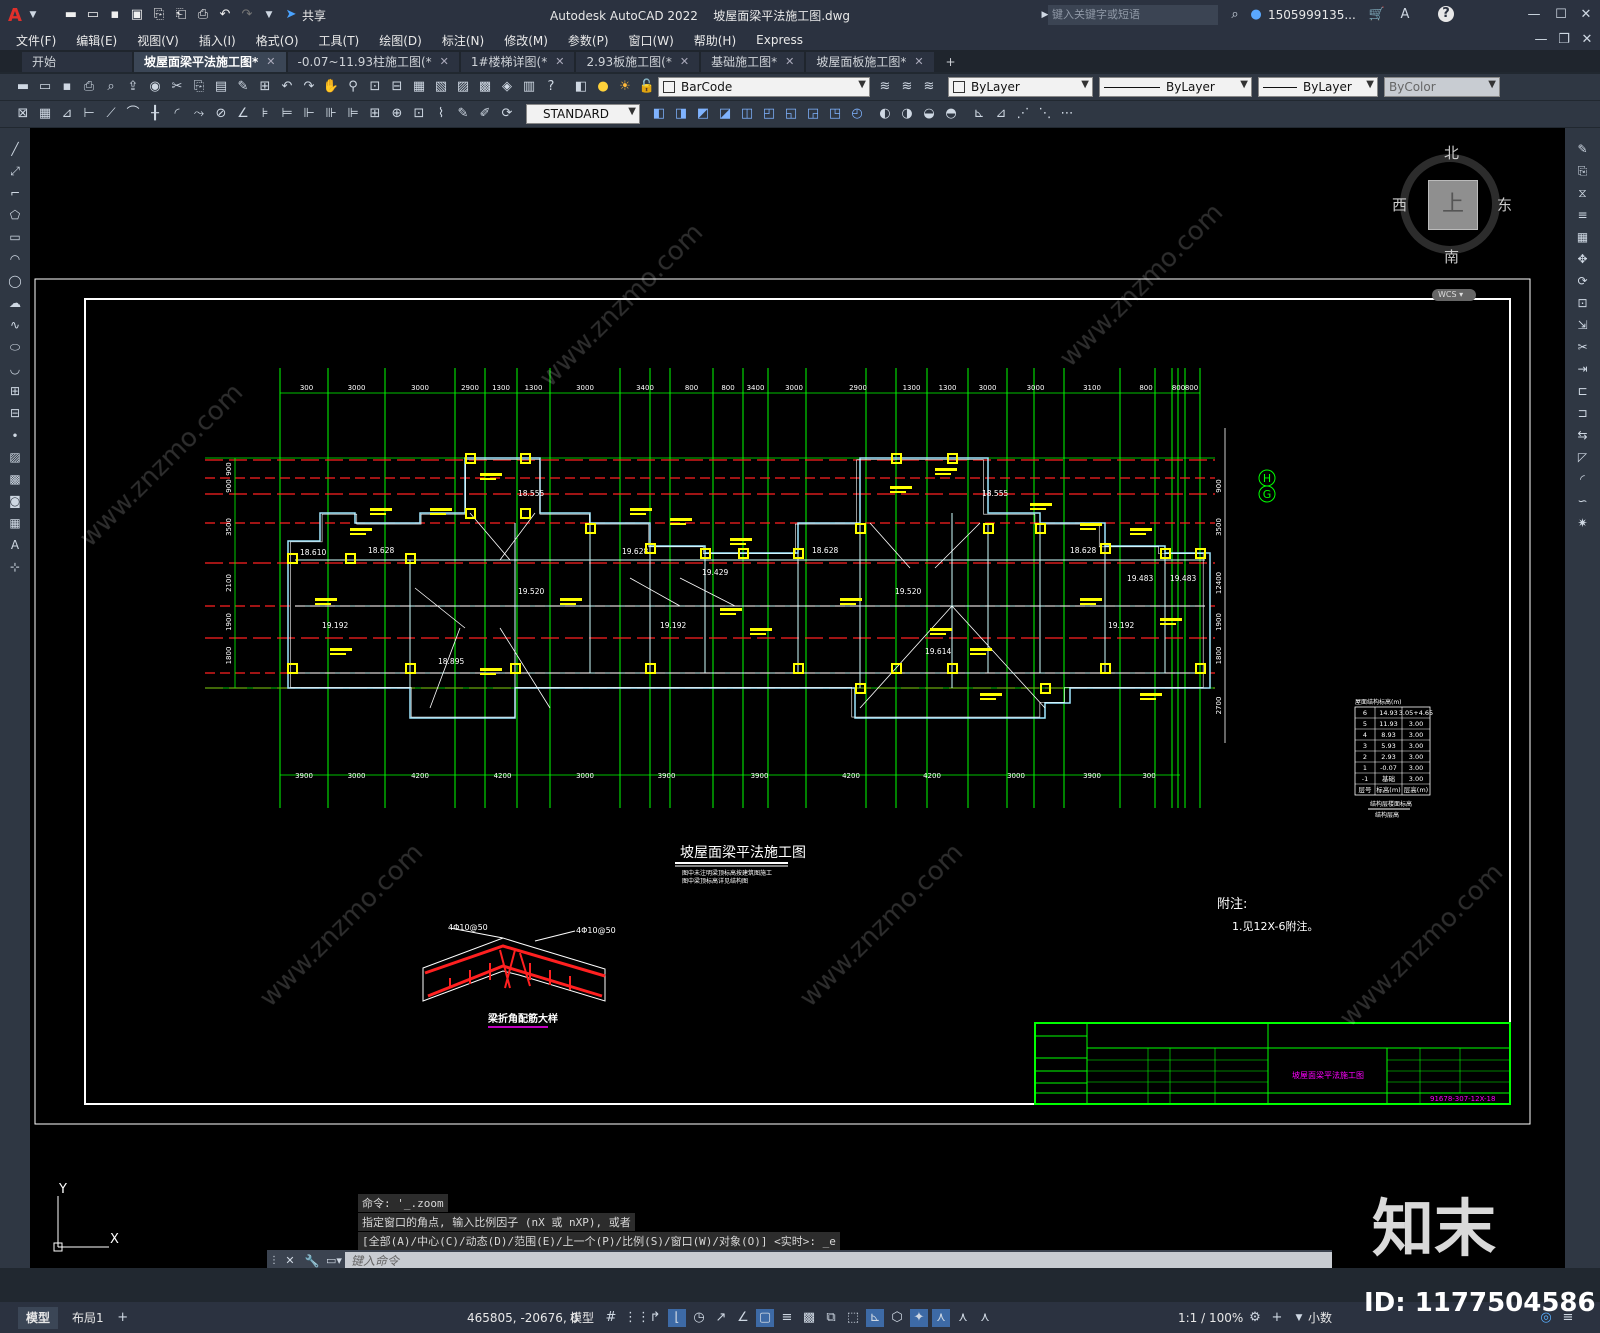  What do you see at coordinates (115, 15) in the screenshot?
I see `save-icon: ▪` at bounding box center [115, 15].